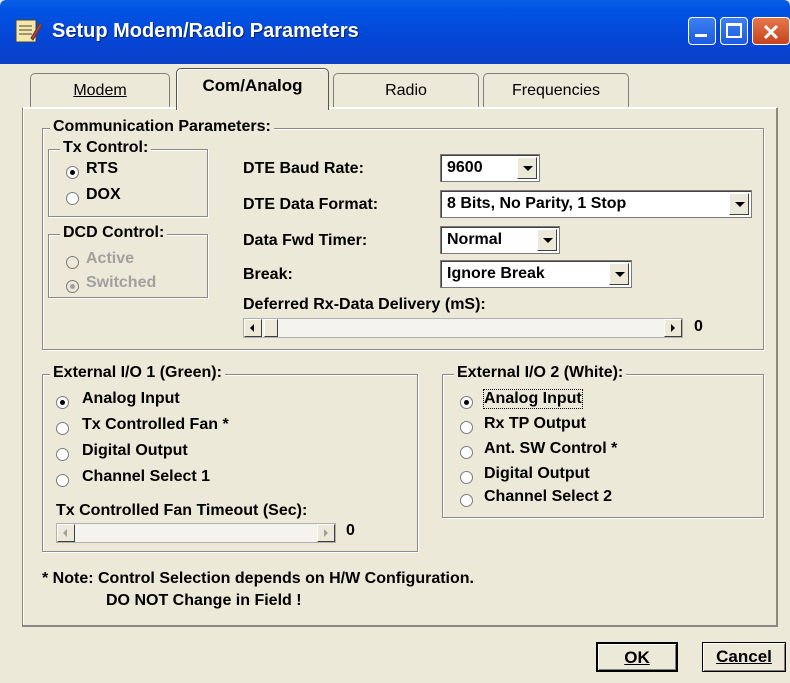 The image size is (790, 683). What do you see at coordinates (303, 168) in the screenshot?
I see `baud-rate-label: DTE Baud Rate:` at bounding box center [303, 168].